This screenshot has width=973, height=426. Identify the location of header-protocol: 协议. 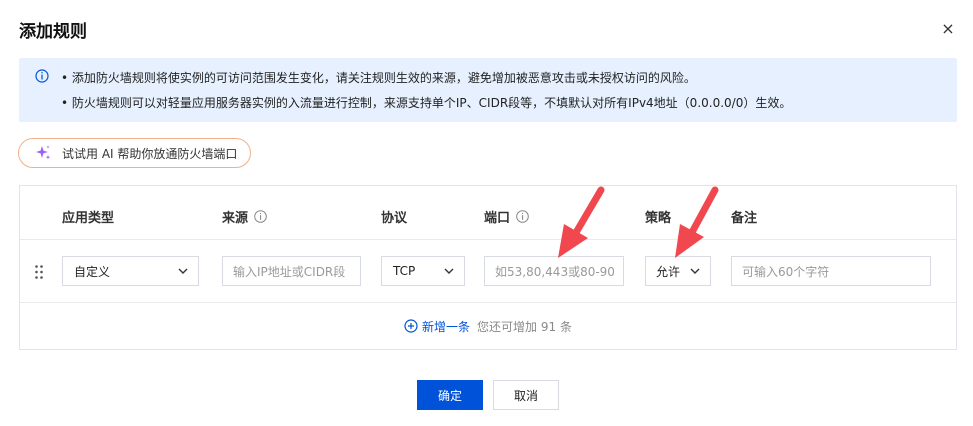
(394, 218).